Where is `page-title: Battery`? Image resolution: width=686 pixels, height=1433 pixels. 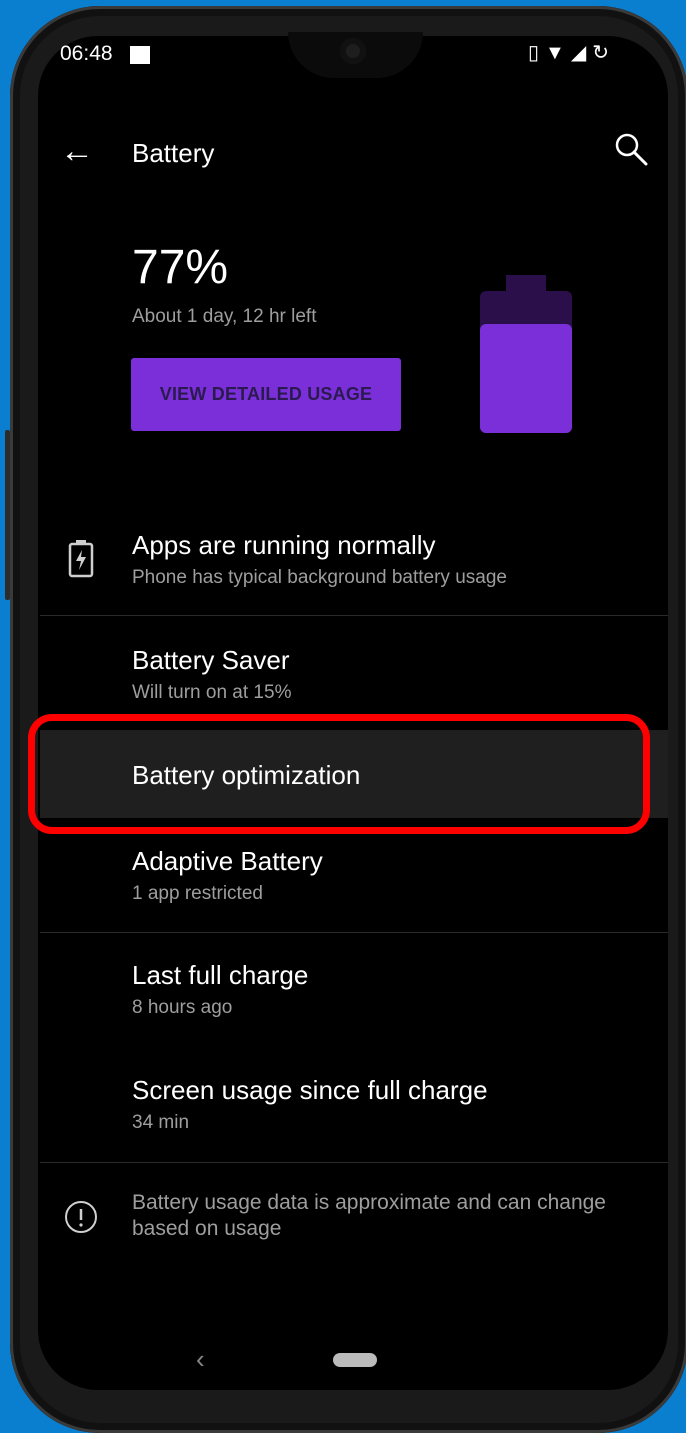
page-title: Battery is located at coordinates (173, 153).